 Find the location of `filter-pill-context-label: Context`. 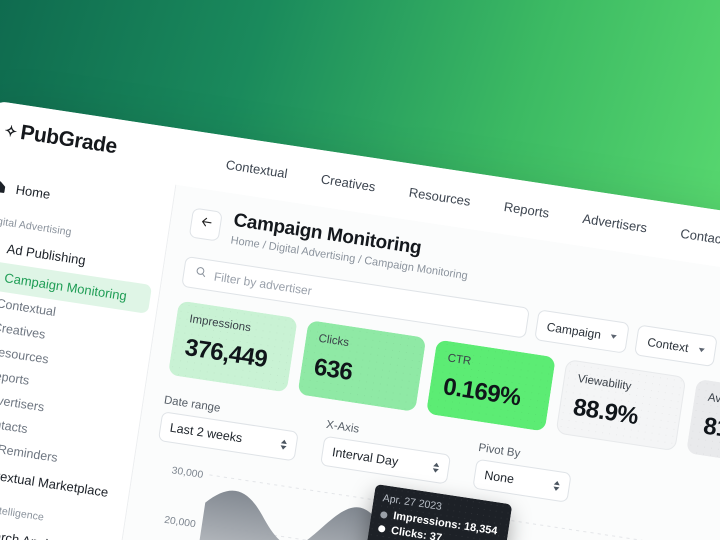

filter-pill-context-label: Context is located at coordinates (668, 344).